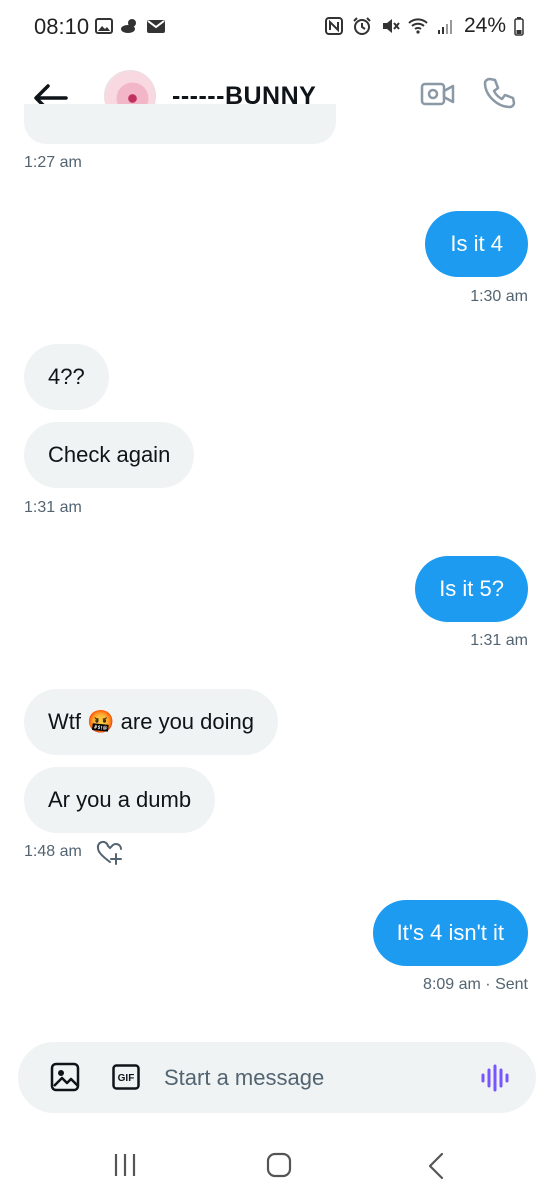 The height and width of the screenshot is (1200, 554). I want to click on incoming-message-bubble: Check again, so click(109, 455).